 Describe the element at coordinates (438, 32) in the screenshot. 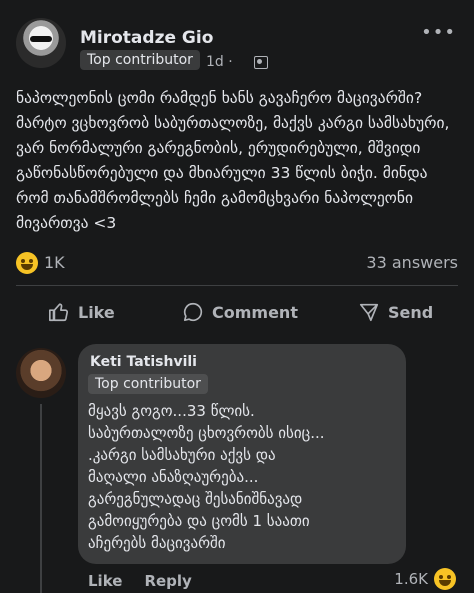

I see `more-icon: •••` at that location.